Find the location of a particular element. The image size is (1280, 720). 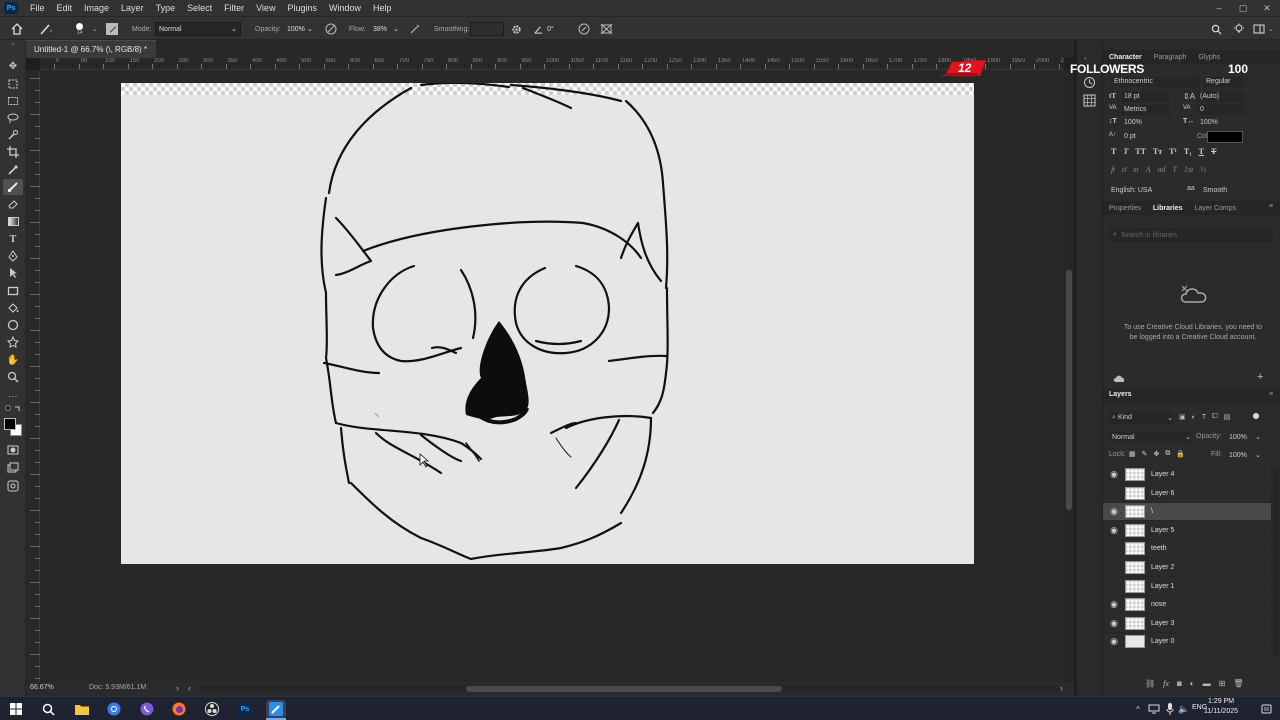

file-explorer-icon is located at coordinates (82, 709).